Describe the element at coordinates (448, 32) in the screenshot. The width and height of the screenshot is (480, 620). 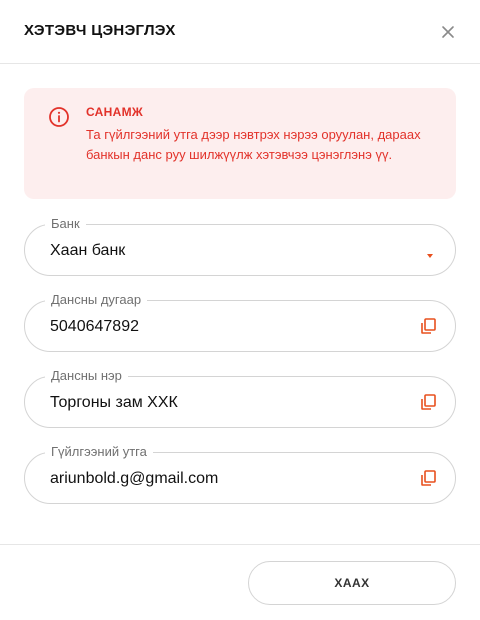
I see `close-icon` at that location.